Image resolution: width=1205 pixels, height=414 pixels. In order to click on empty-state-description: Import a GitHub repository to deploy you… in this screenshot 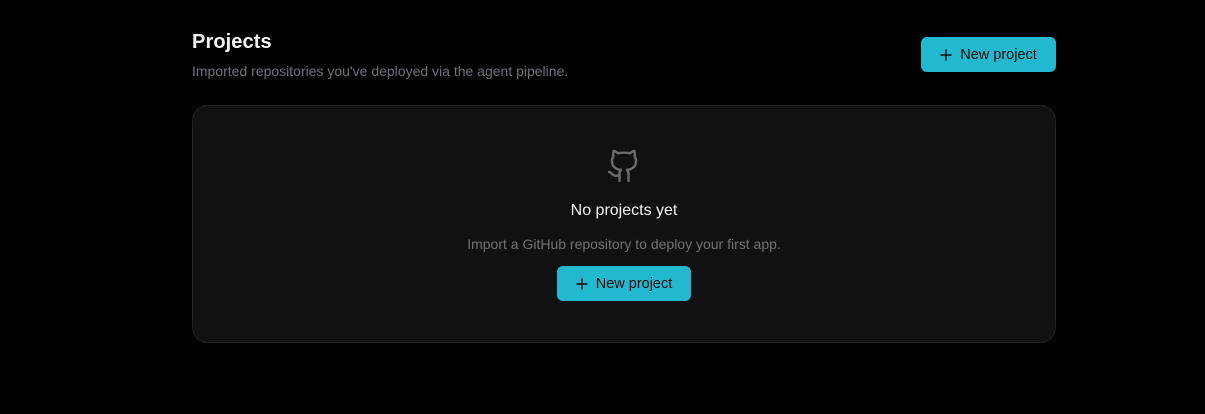, I will do `click(624, 244)`.